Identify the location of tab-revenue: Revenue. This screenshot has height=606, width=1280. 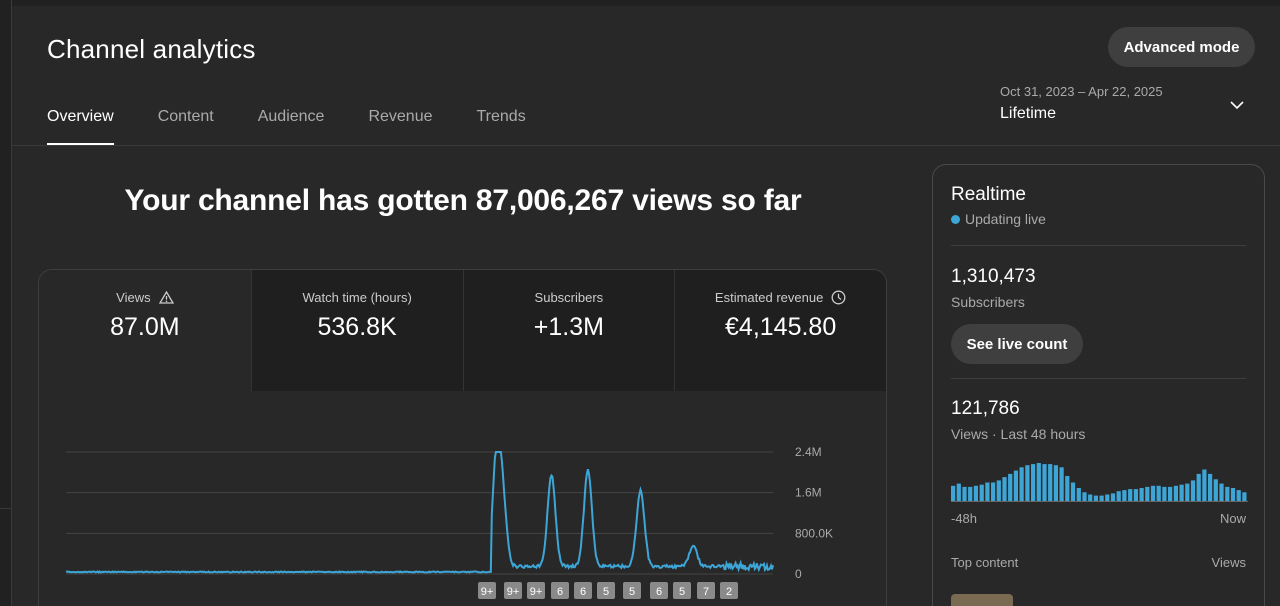
(400, 127).